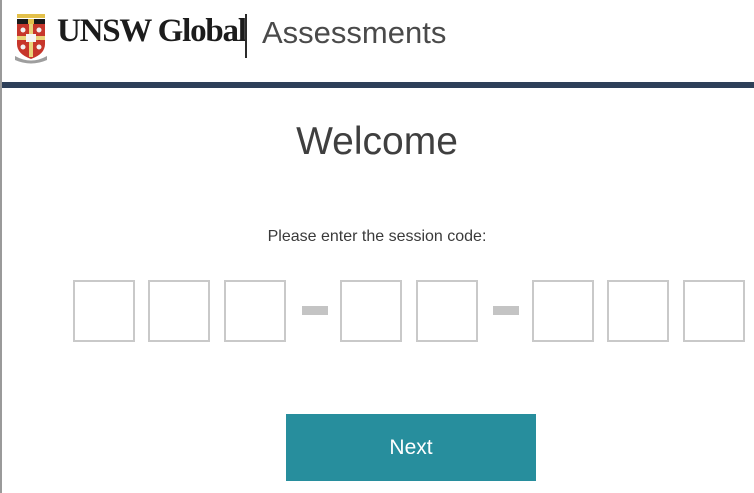 This screenshot has height=493, width=754. Describe the element at coordinates (378, 85) in the screenshot. I see `header-rule` at that location.